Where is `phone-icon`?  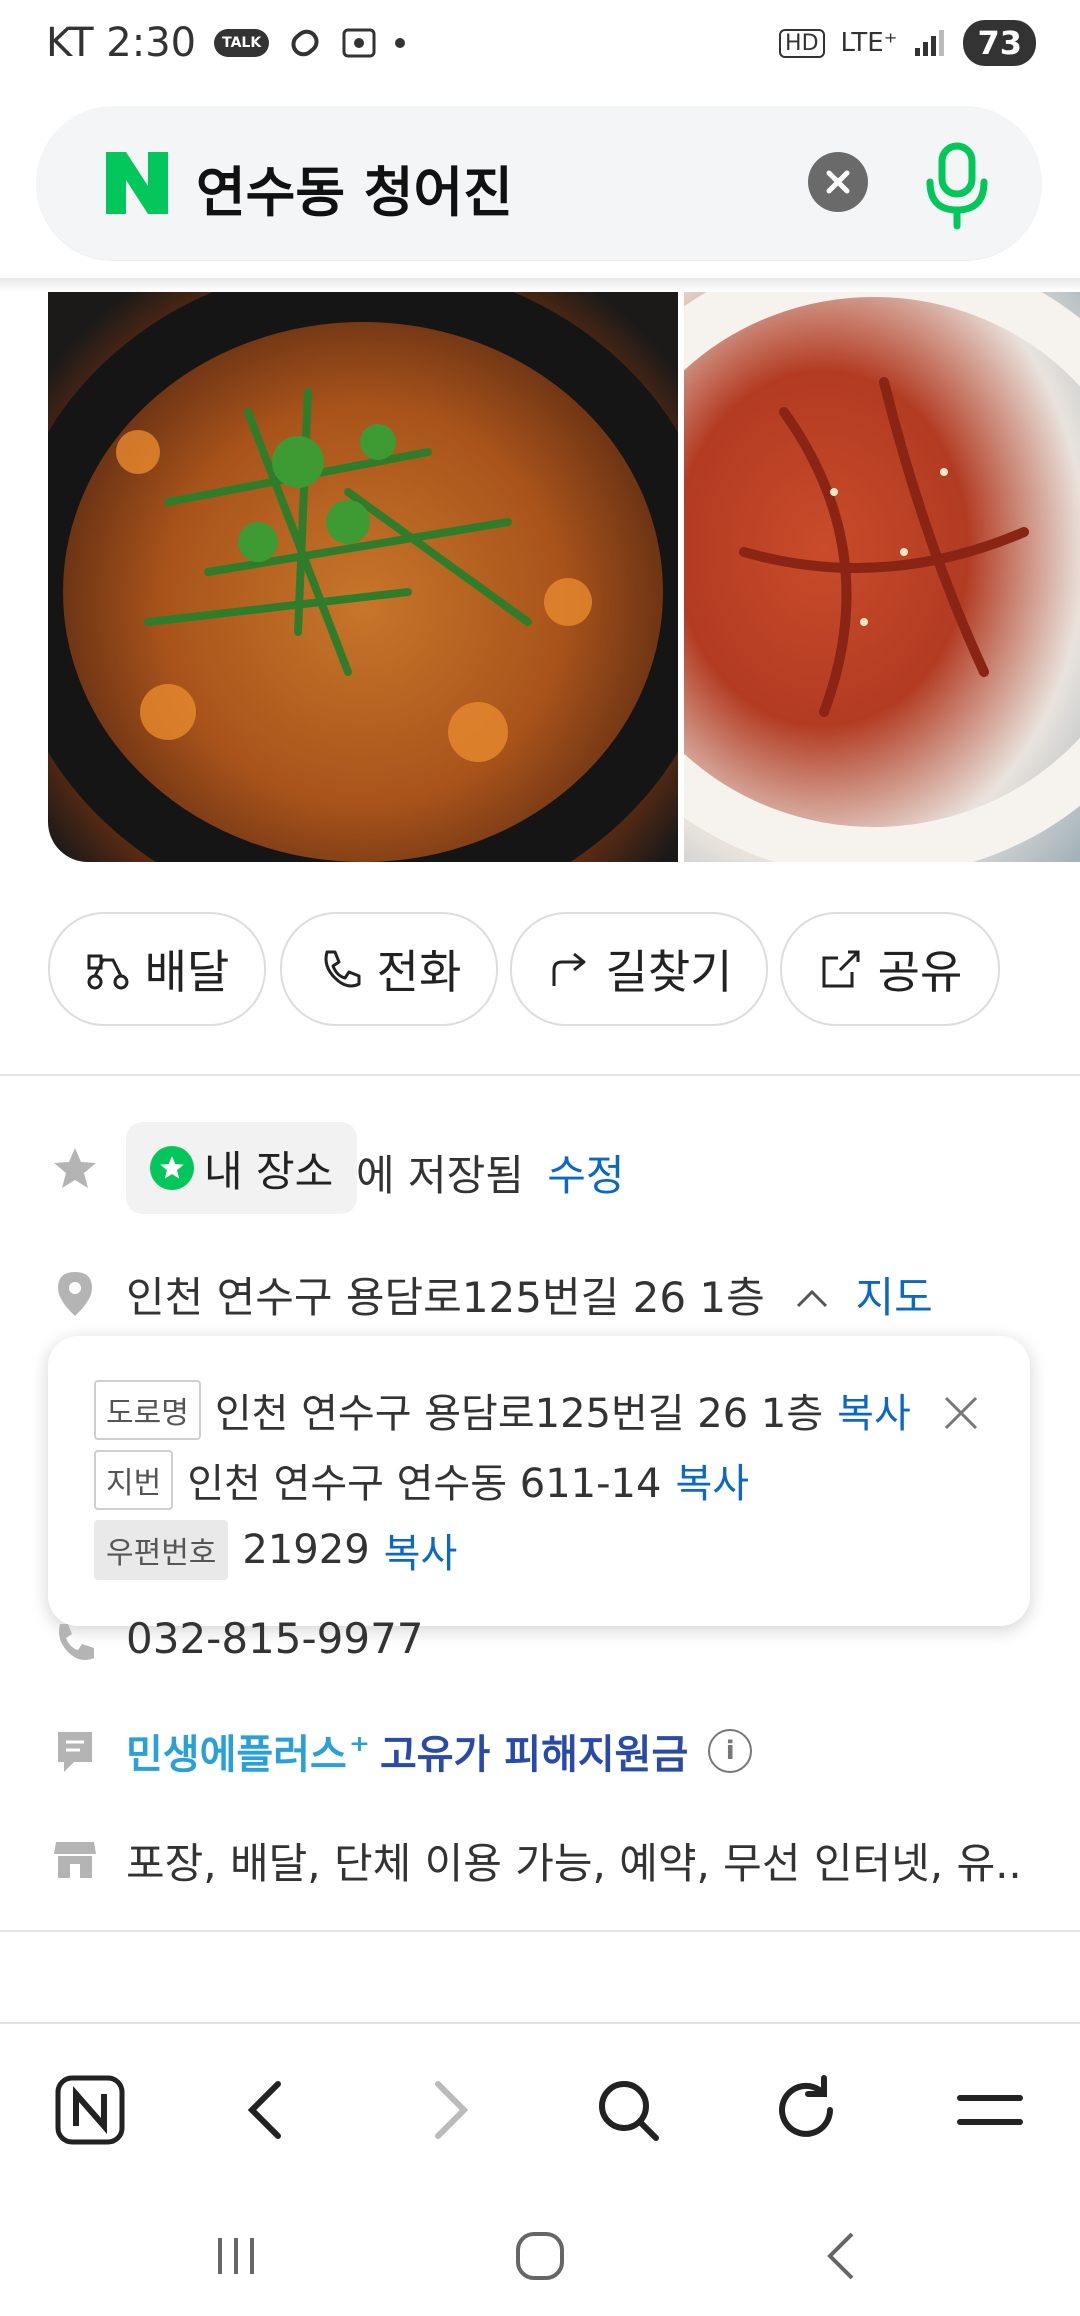 phone-icon is located at coordinates (342, 969).